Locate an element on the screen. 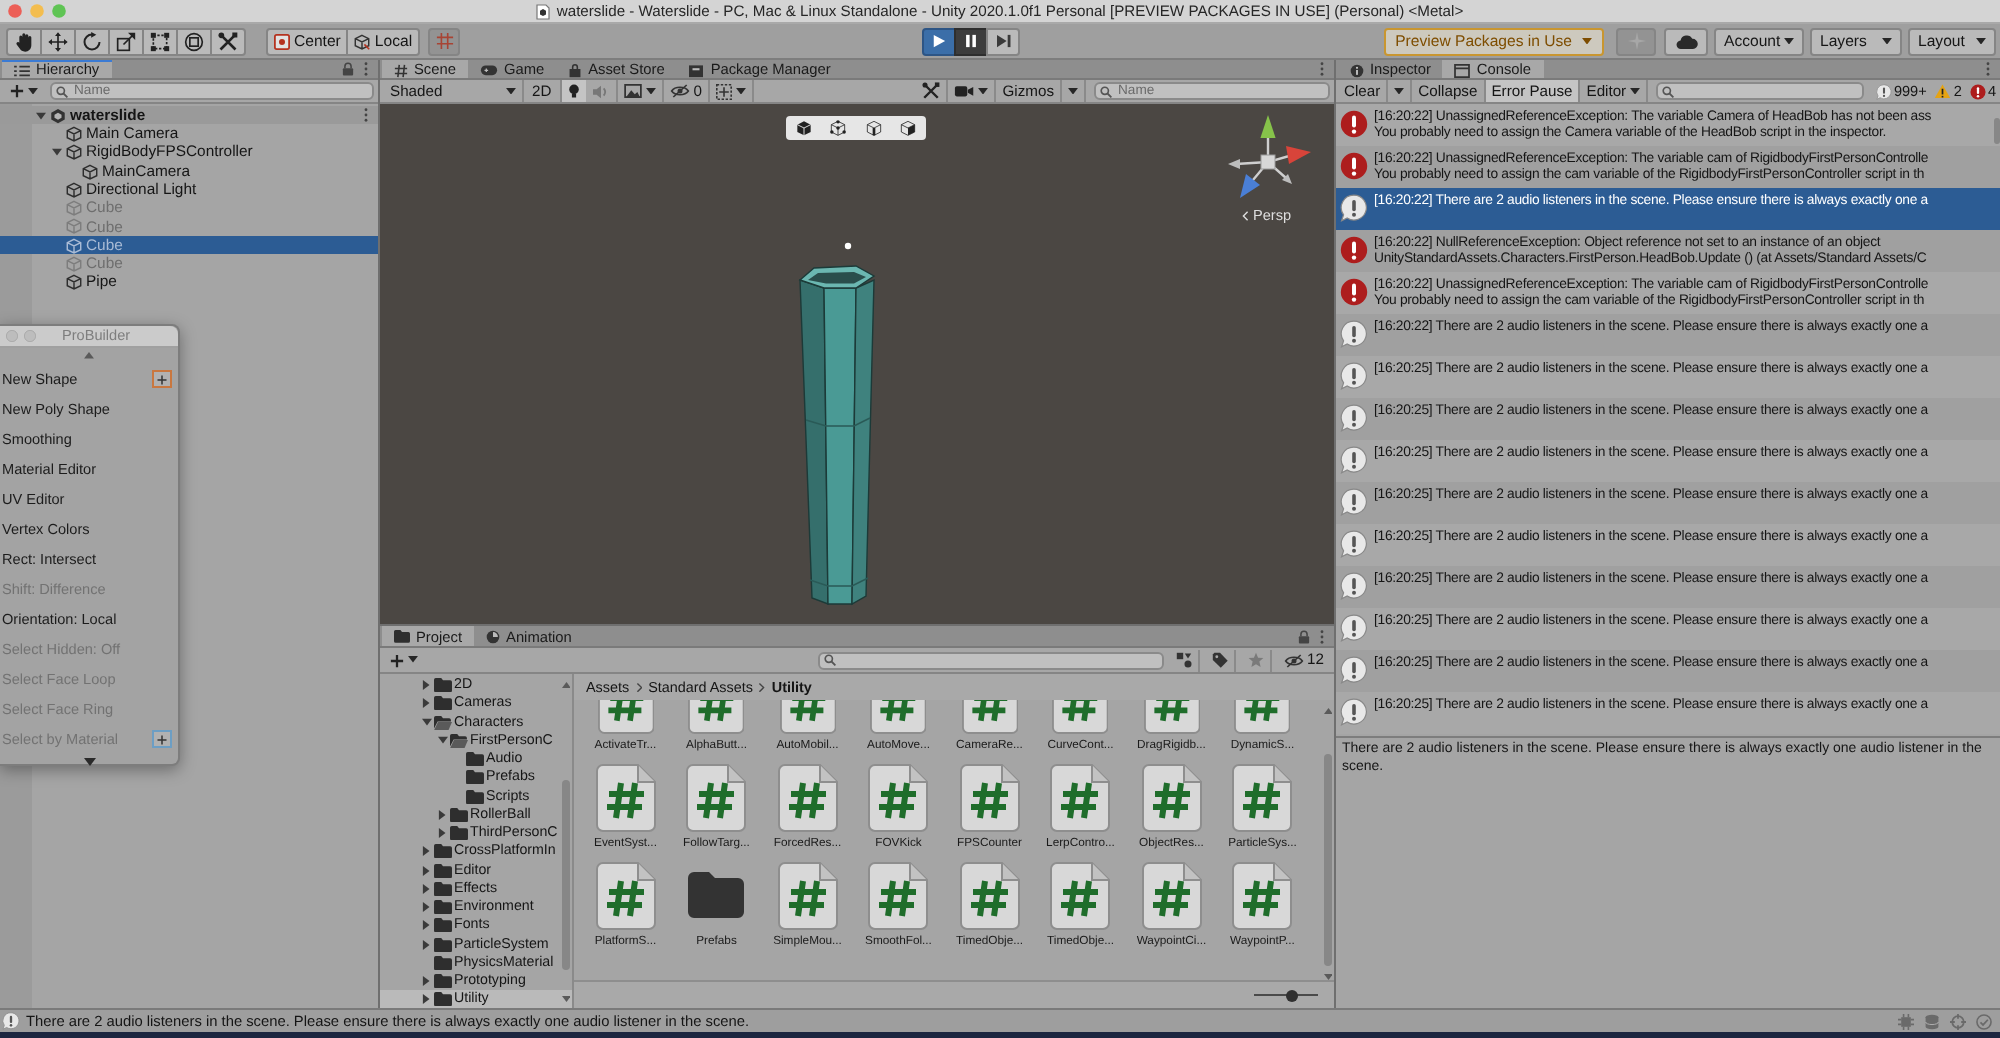 This screenshot has width=2000, height=1038. rotate-tool-button is located at coordinates (92, 41).